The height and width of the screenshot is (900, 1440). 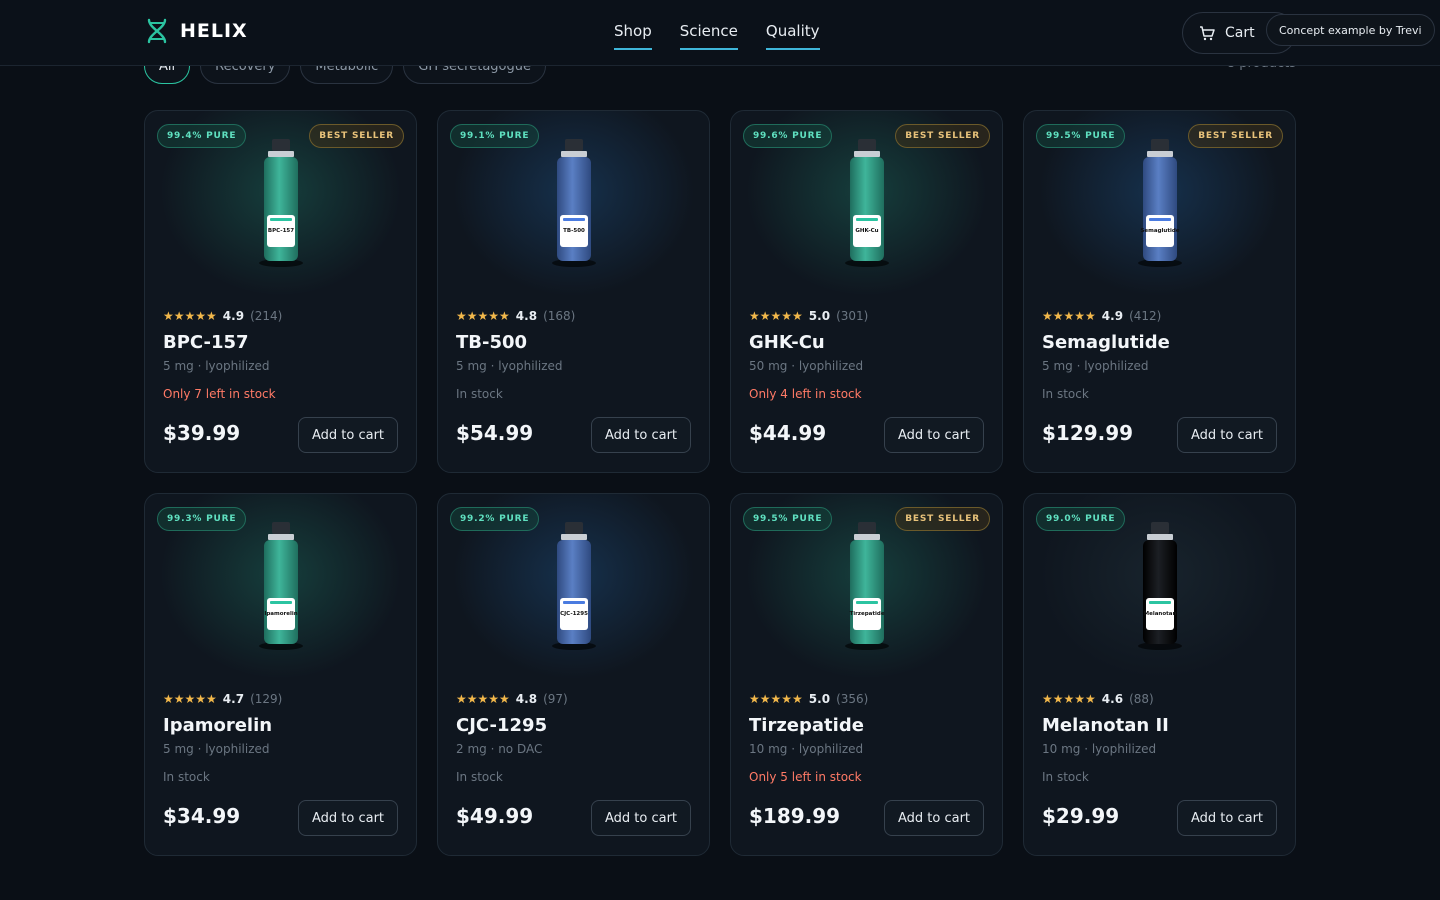 I want to click on review-count: (129), so click(x=266, y=699).